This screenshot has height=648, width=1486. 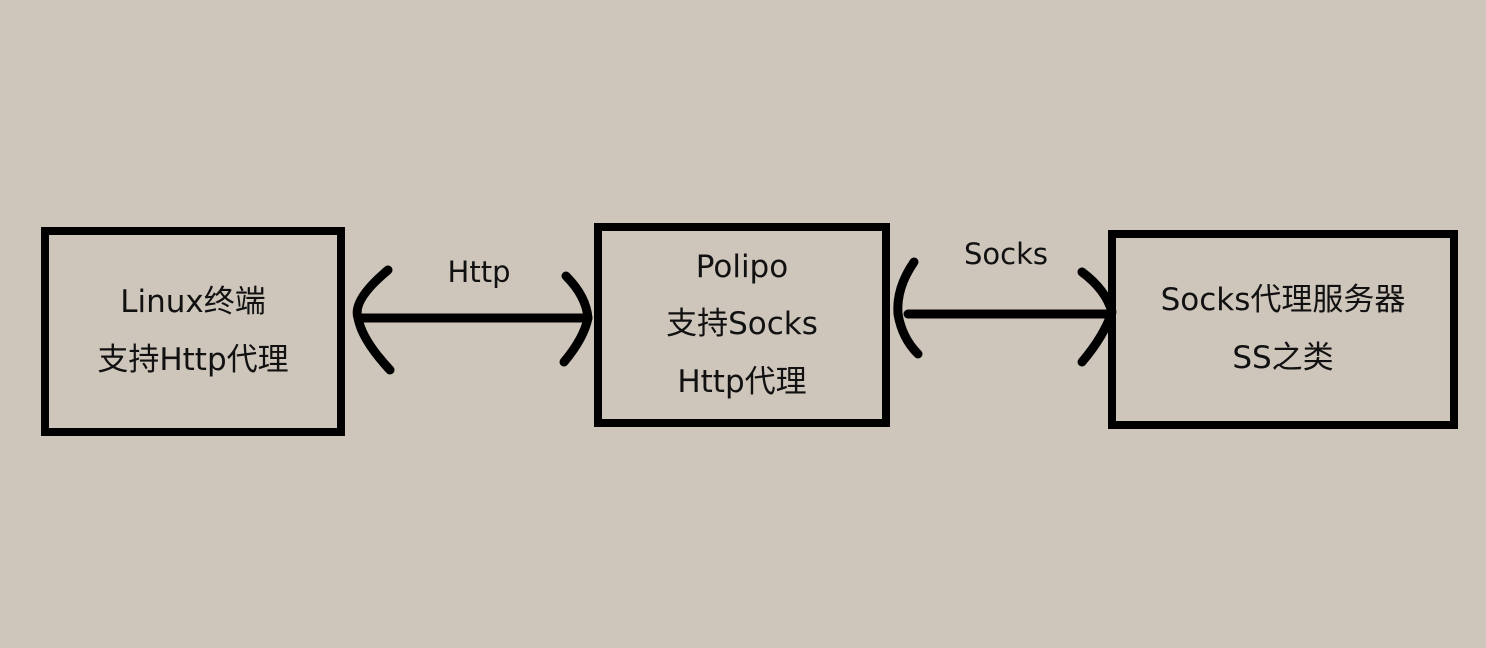 What do you see at coordinates (1283, 329) in the screenshot?
I see `node-socks-server: Socks代理服务器 SS之类` at bounding box center [1283, 329].